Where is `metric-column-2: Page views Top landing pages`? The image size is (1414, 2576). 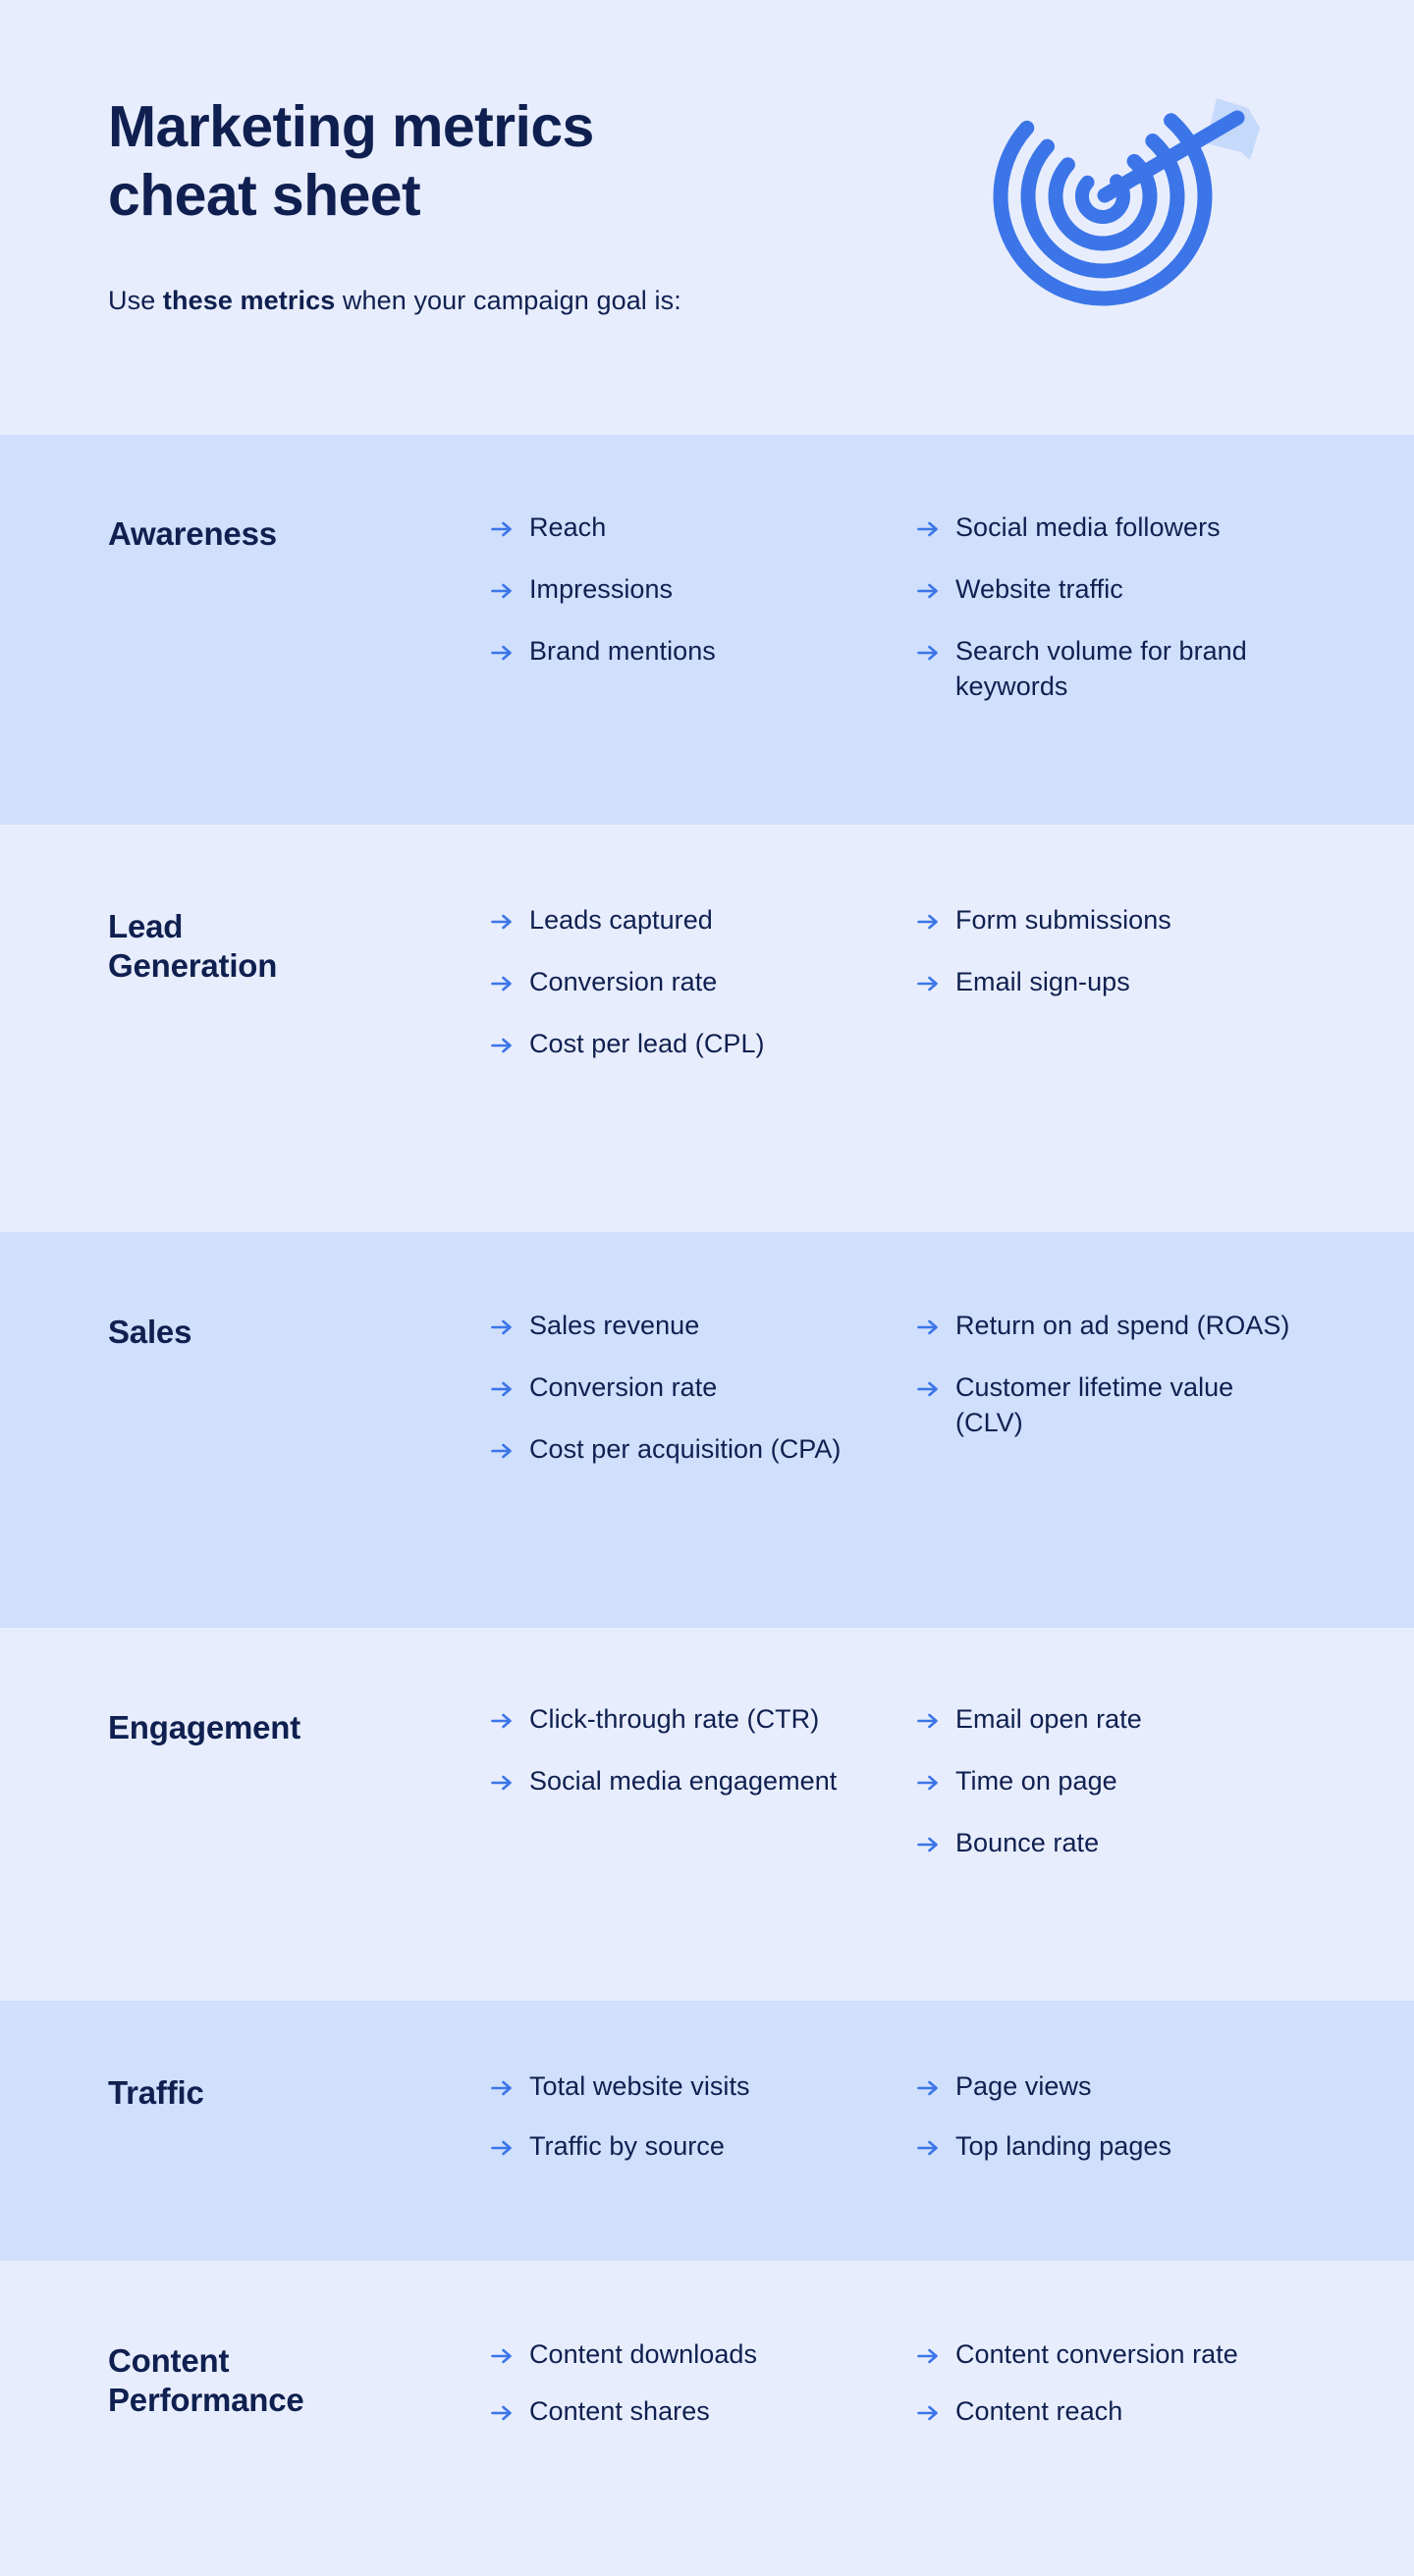 metric-column-2: Page views Top landing pages is located at coordinates (1111, 2129).